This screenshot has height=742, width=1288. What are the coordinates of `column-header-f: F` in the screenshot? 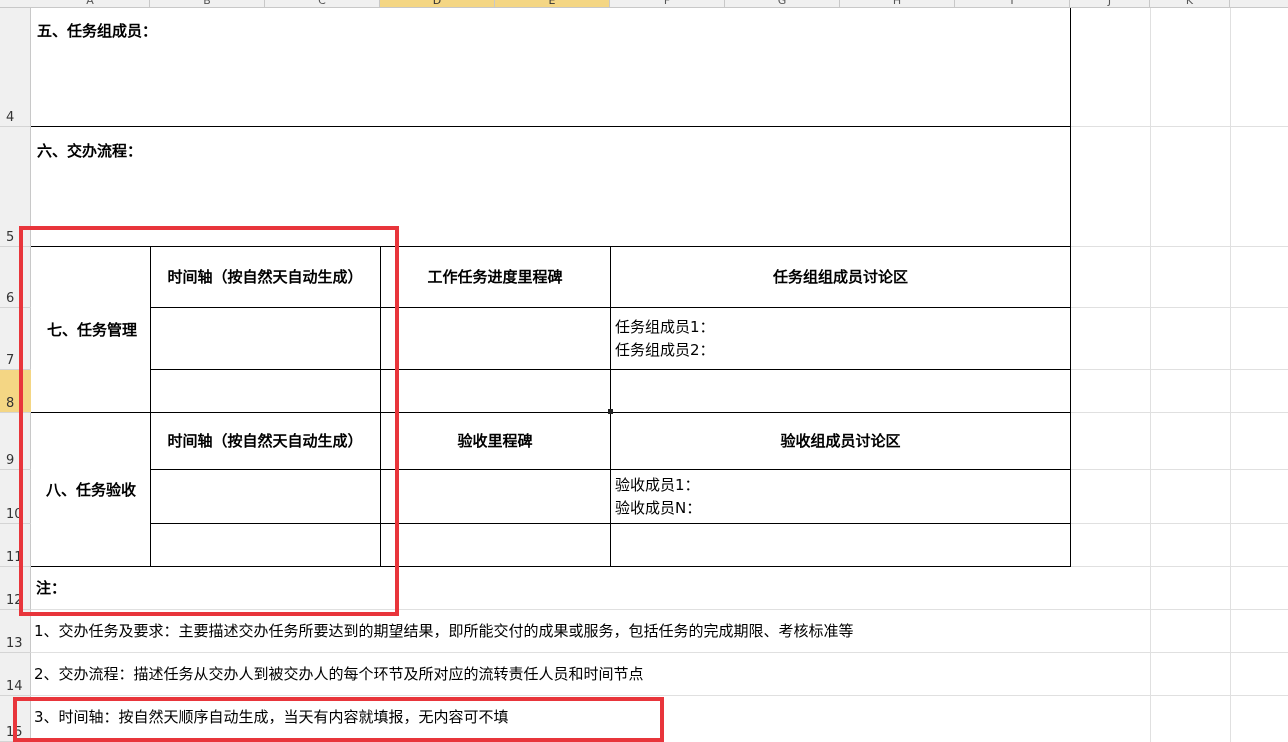 It's located at (667, 3).